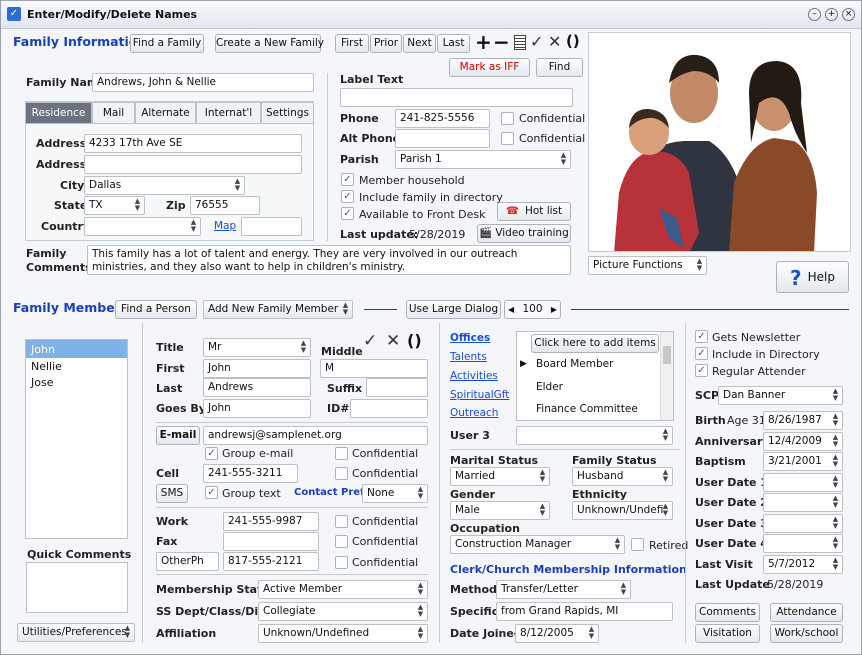  I want to click on title-select: Mr ▲ ▼, so click(257, 347).